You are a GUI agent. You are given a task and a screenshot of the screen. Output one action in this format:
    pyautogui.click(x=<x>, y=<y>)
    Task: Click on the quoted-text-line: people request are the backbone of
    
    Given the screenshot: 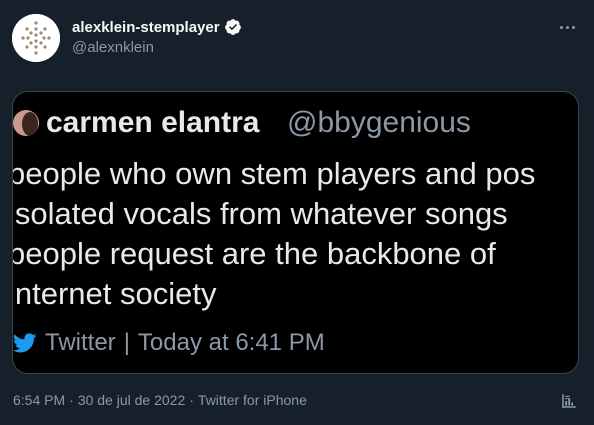 What is the action you would take?
    pyautogui.click(x=254, y=253)
    